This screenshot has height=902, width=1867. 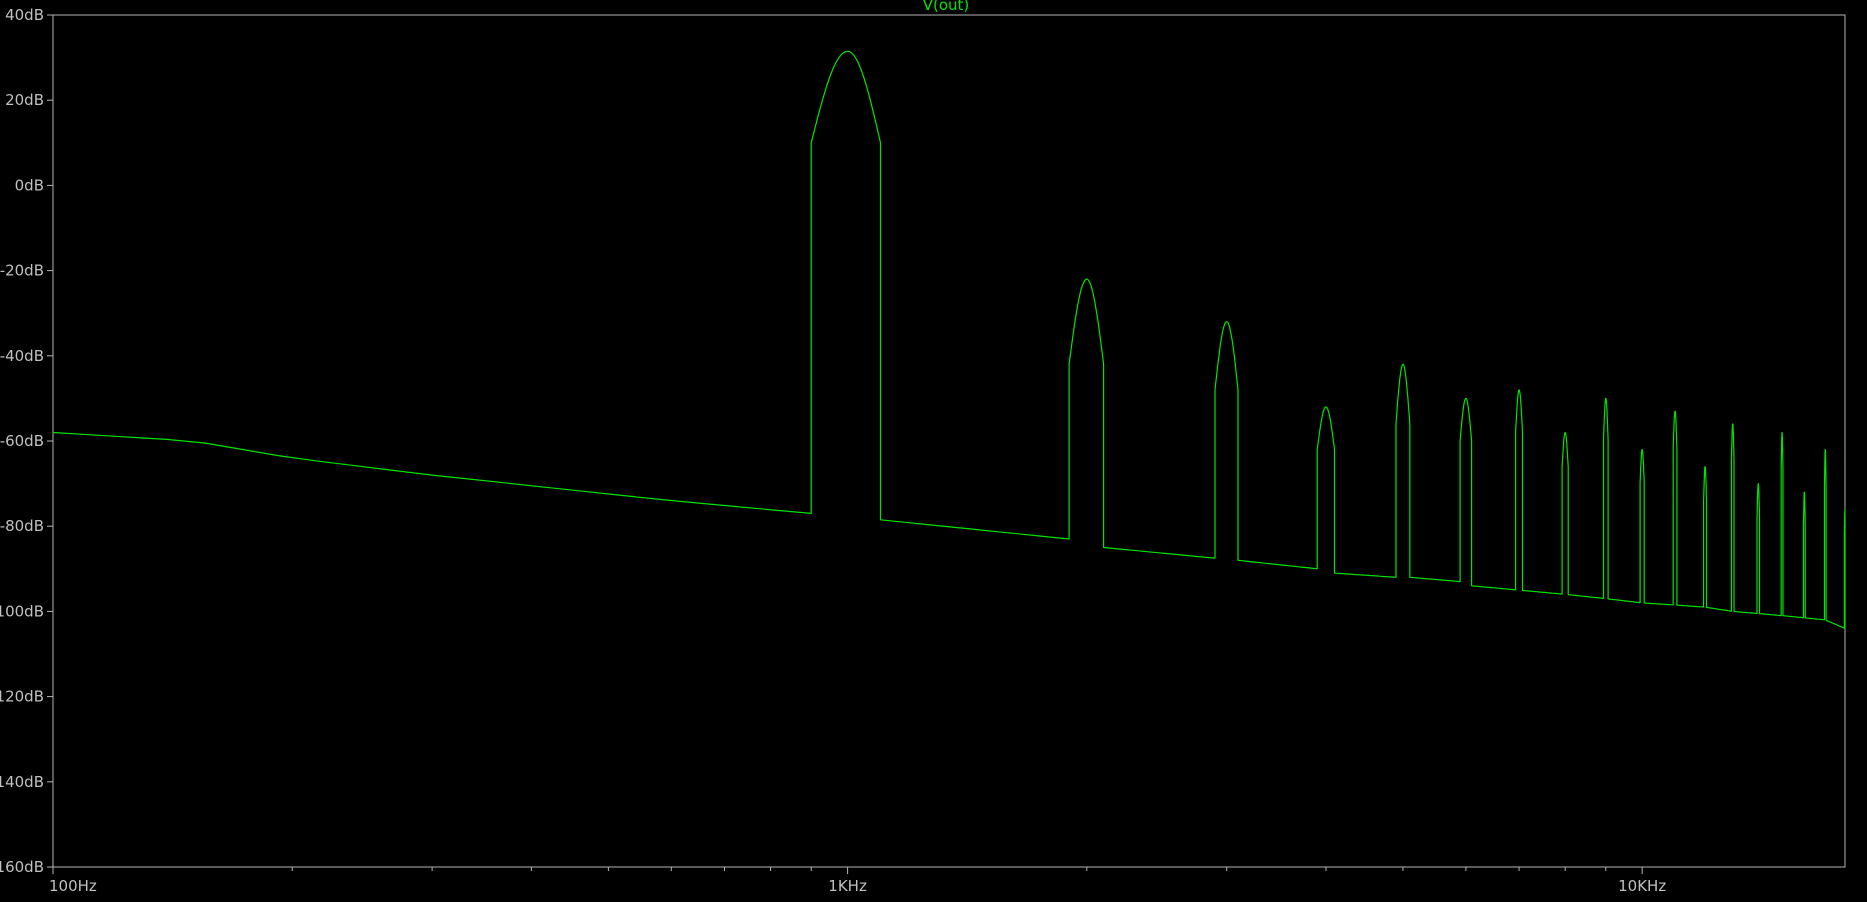 What do you see at coordinates (22, 867) in the screenshot?
I see `y-tick-label: -160dB` at bounding box center [22, 867].